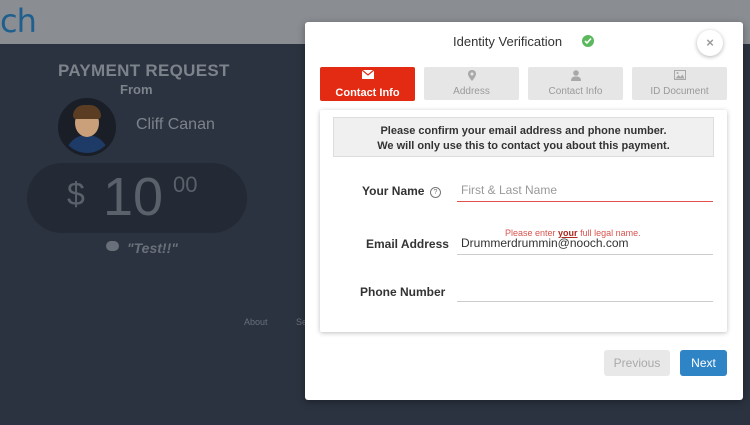 Image resolution: width=750 pixels, height=425 pixels. What do you see at coordinates (393, 191) in the screenshot?
I see `name-label: Your Name` at bounding box center [393, 191].